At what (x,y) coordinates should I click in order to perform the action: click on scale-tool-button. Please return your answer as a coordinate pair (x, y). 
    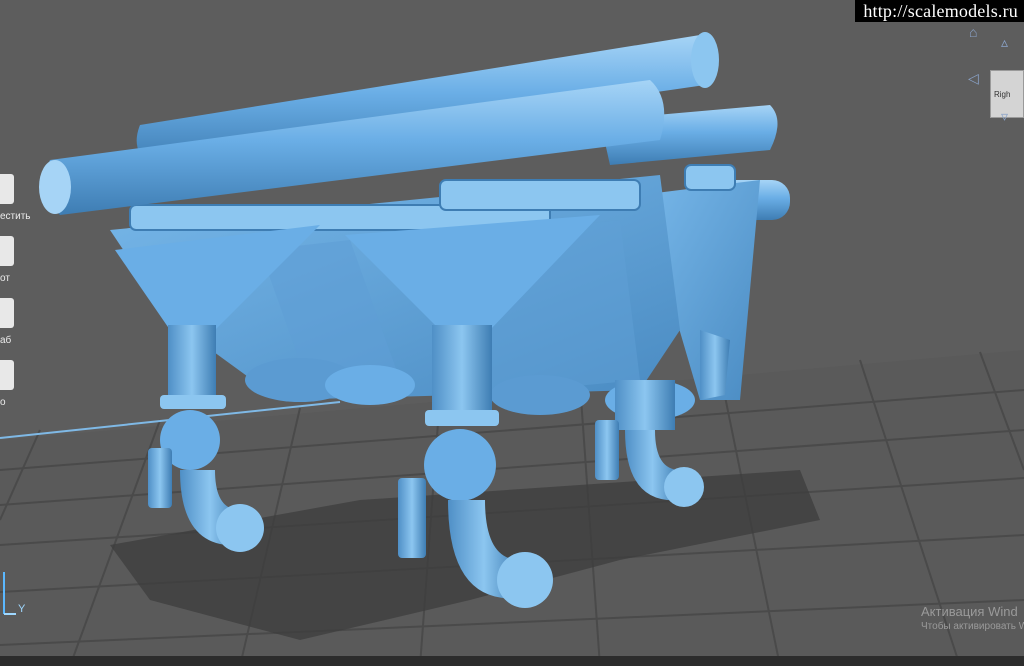
    Looking at the image, I should click on (7, 313).